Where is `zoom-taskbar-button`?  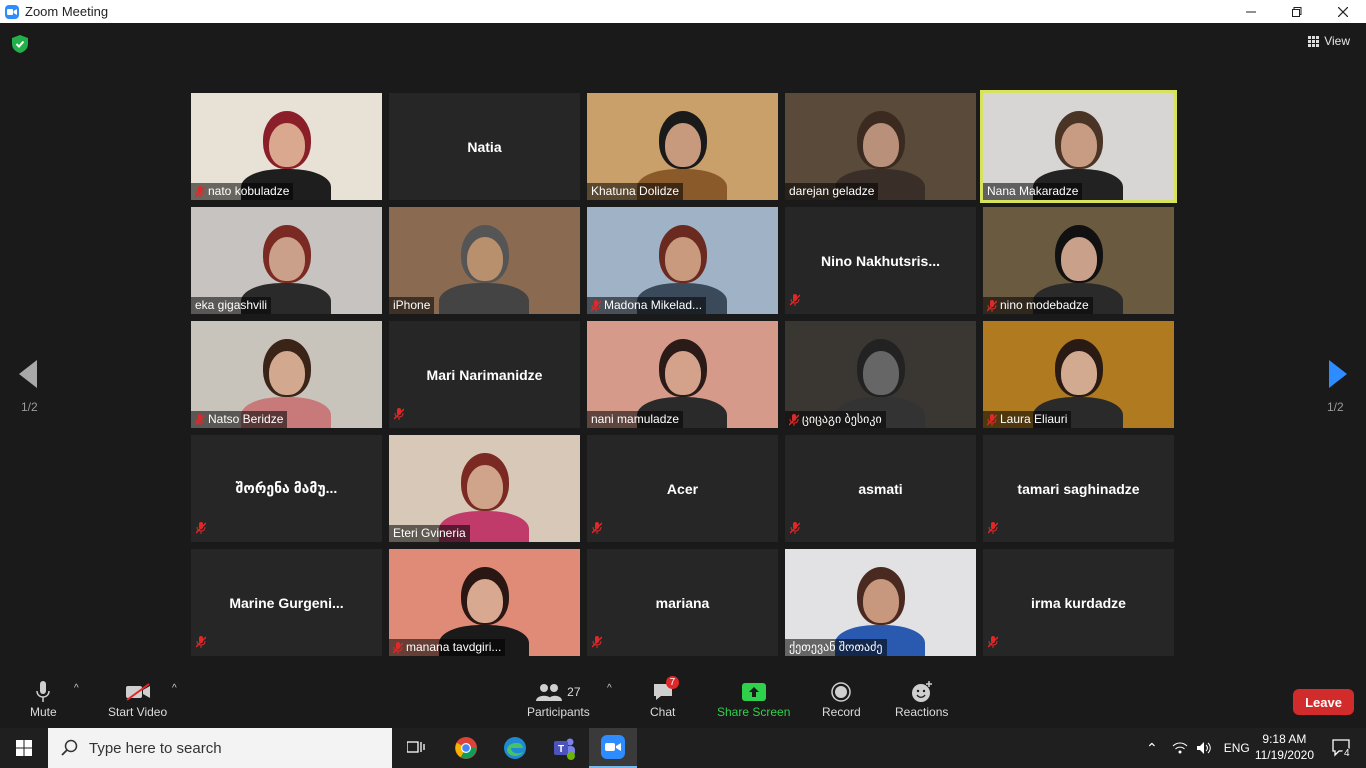
zoom-taskbar-button is located at coordinates (613, 748).